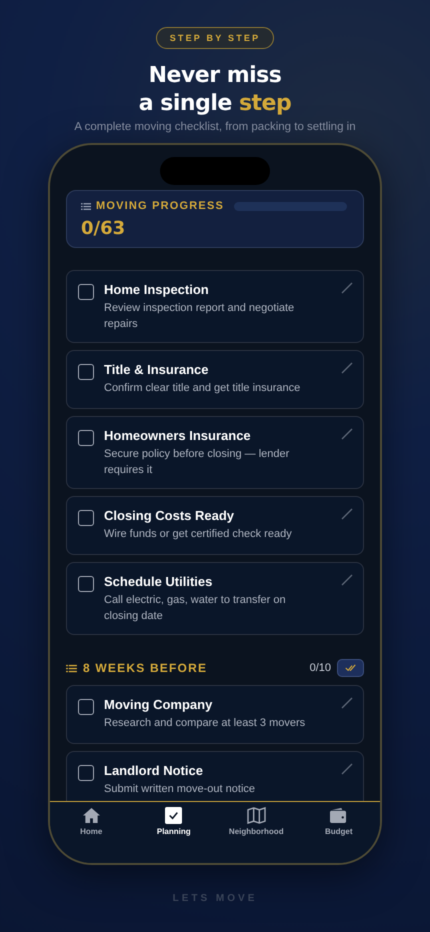  What do you see at coordinates (203, 388) in the screenshot?
I see `task-description: Confirm clear title and get title insurance` at bounding box center [203, 388].